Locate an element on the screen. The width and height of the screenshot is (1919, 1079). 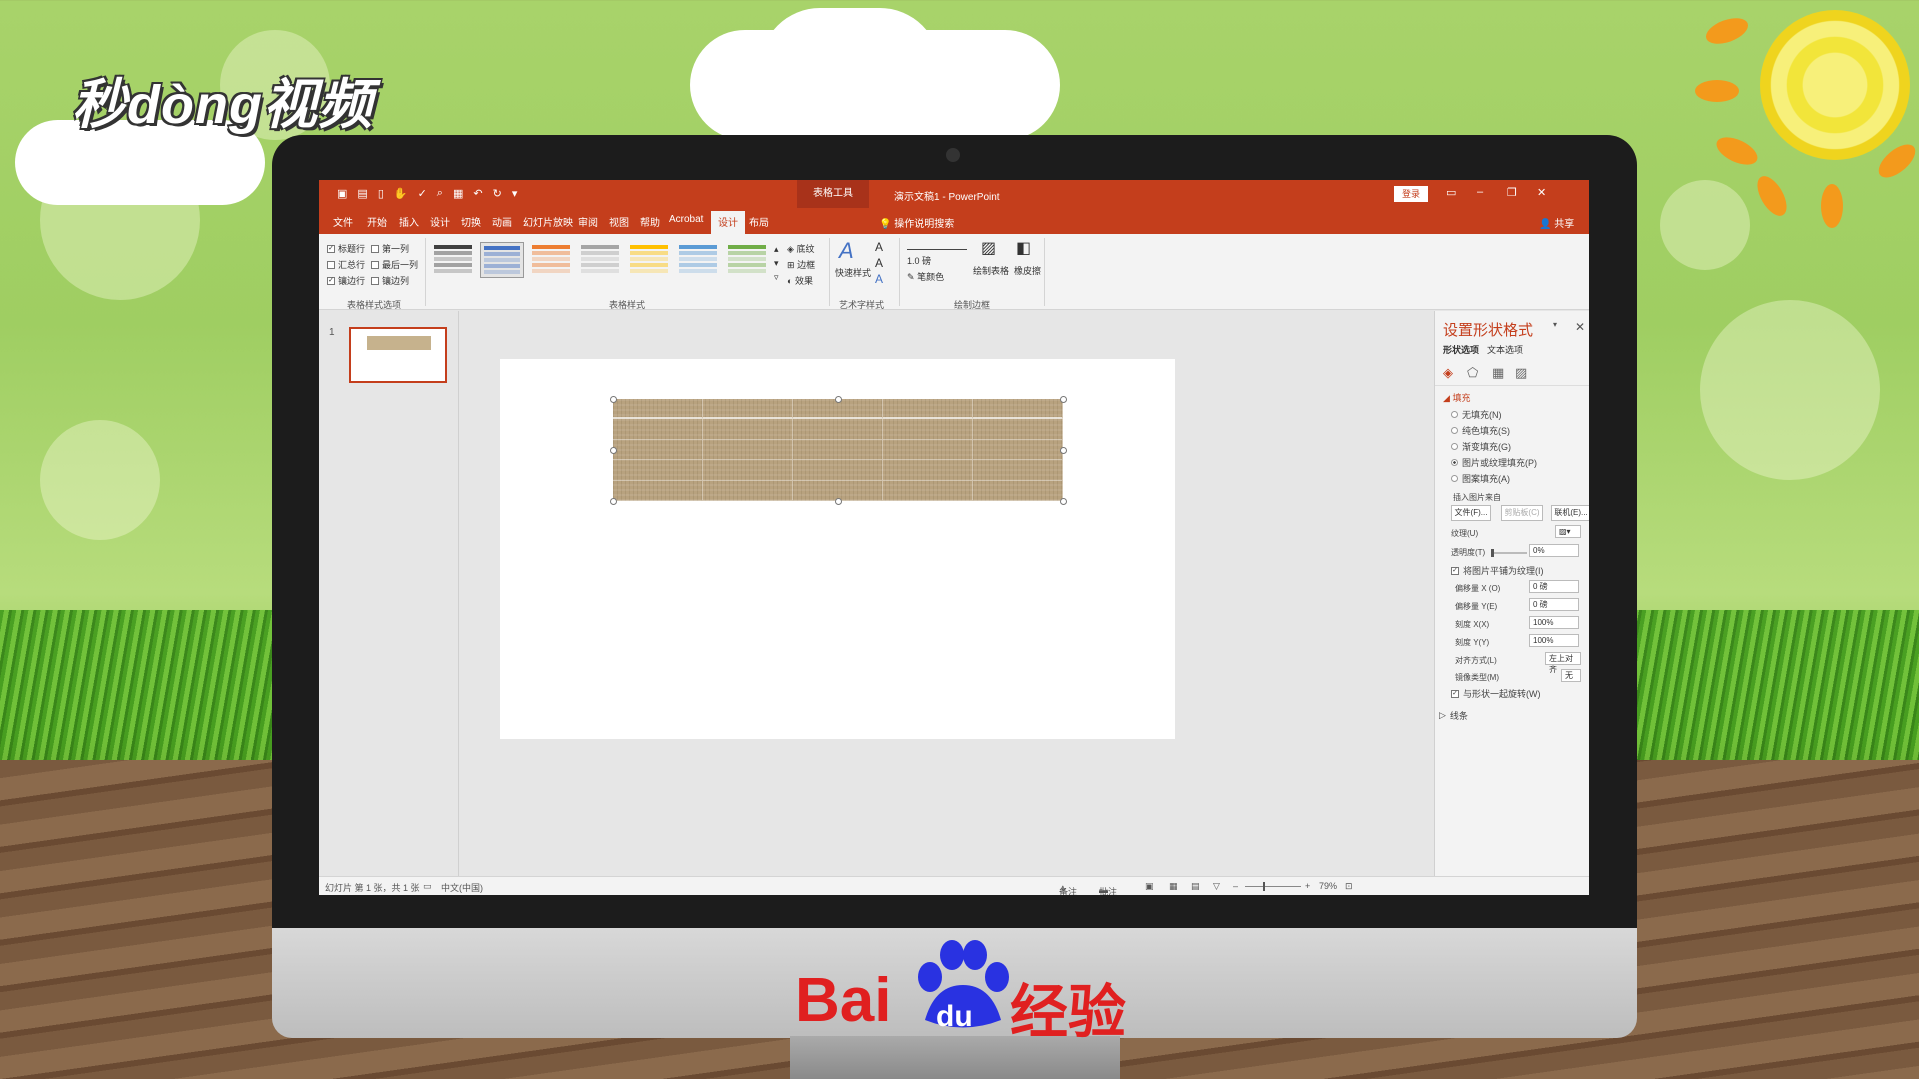
reading-view-icon: ▤ is located at coordinates (1195, 886).